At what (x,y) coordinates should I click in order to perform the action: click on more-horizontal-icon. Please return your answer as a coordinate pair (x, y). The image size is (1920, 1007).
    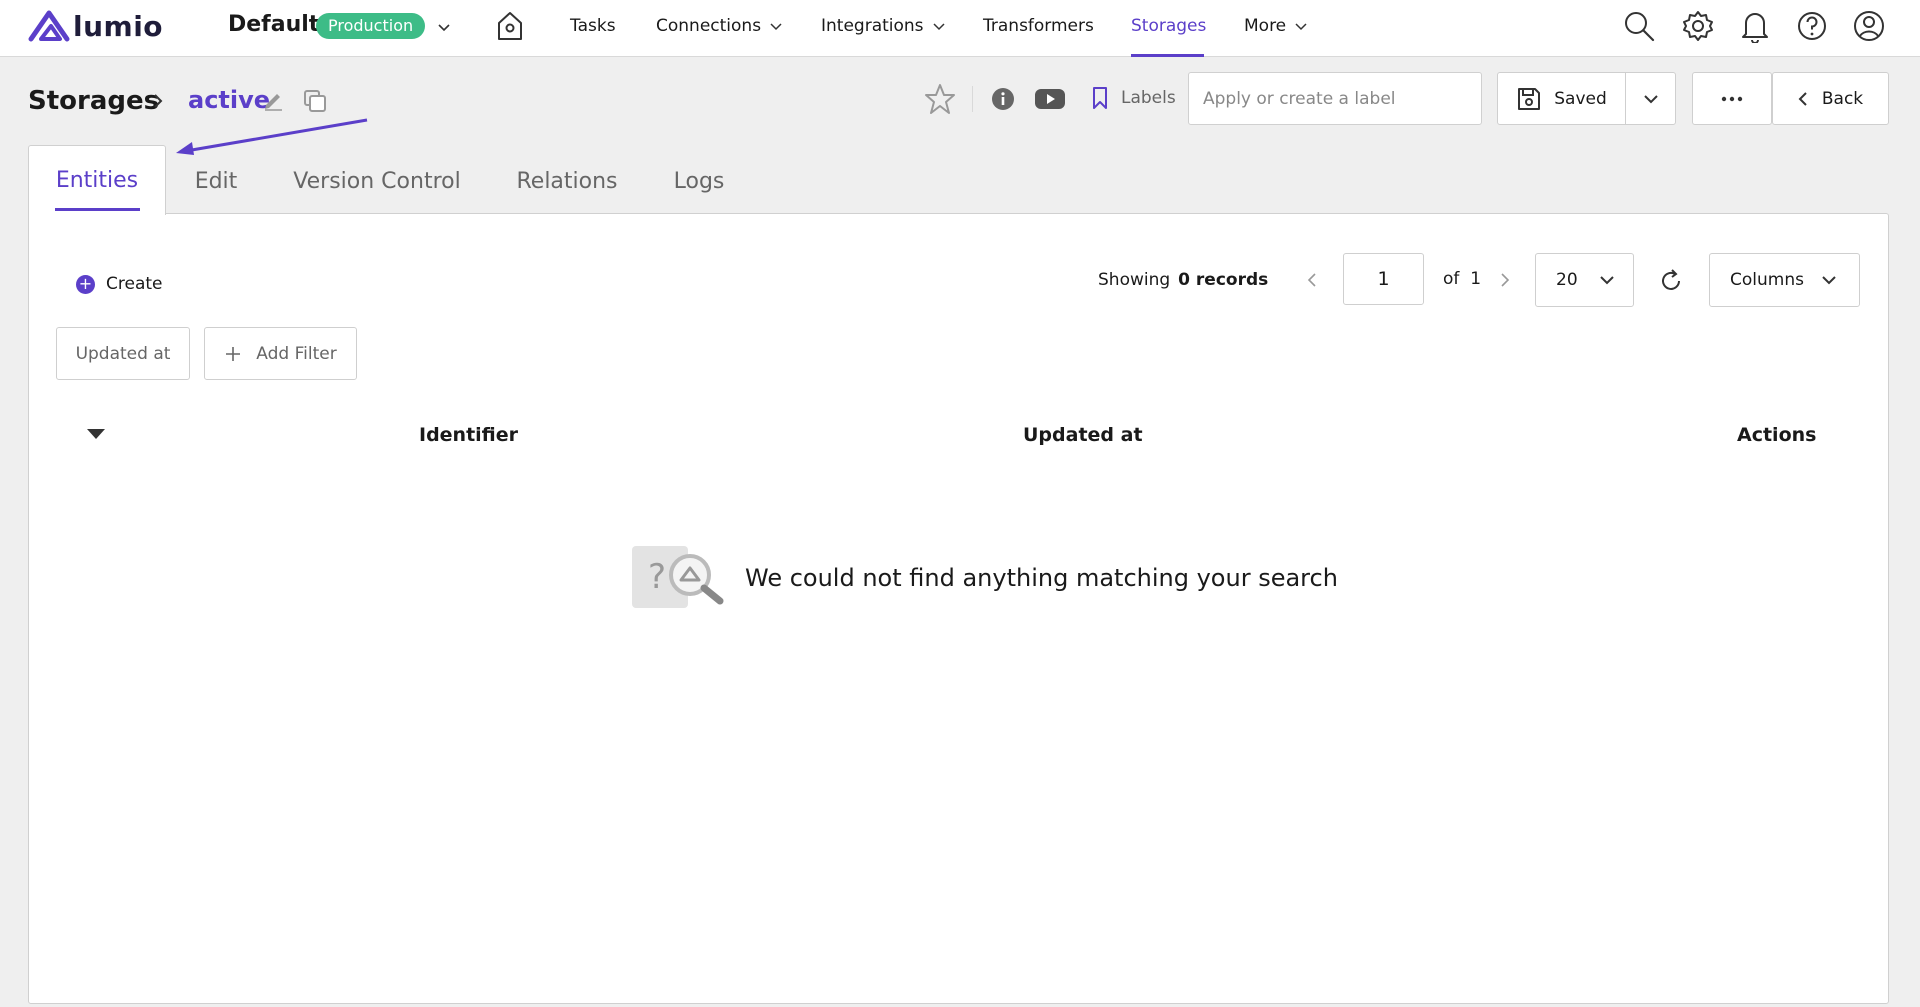
    Looking at the image, I should click on (1732, 98).